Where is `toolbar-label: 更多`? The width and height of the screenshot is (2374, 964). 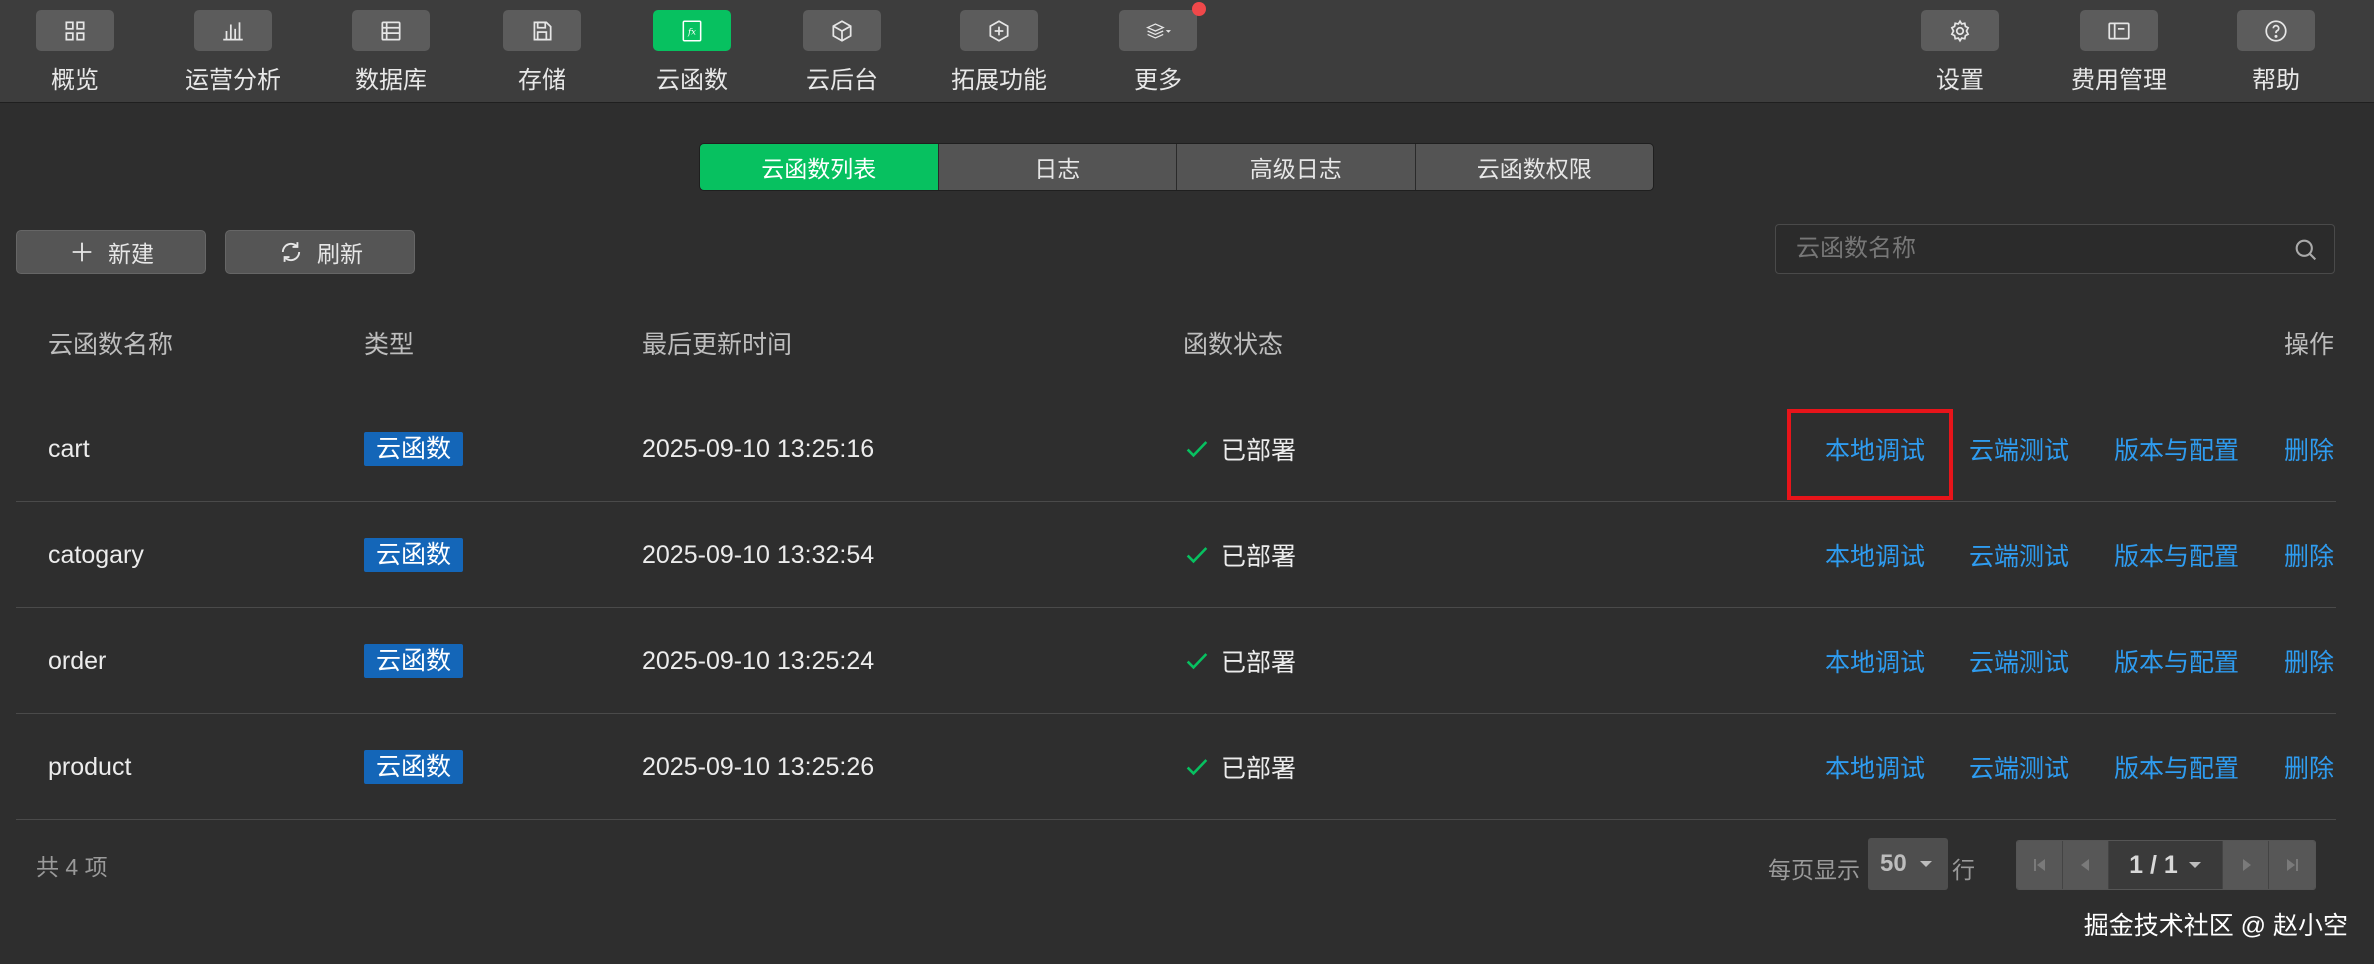 toolbar-label: 更多 is located at coordinates (1158, 80).